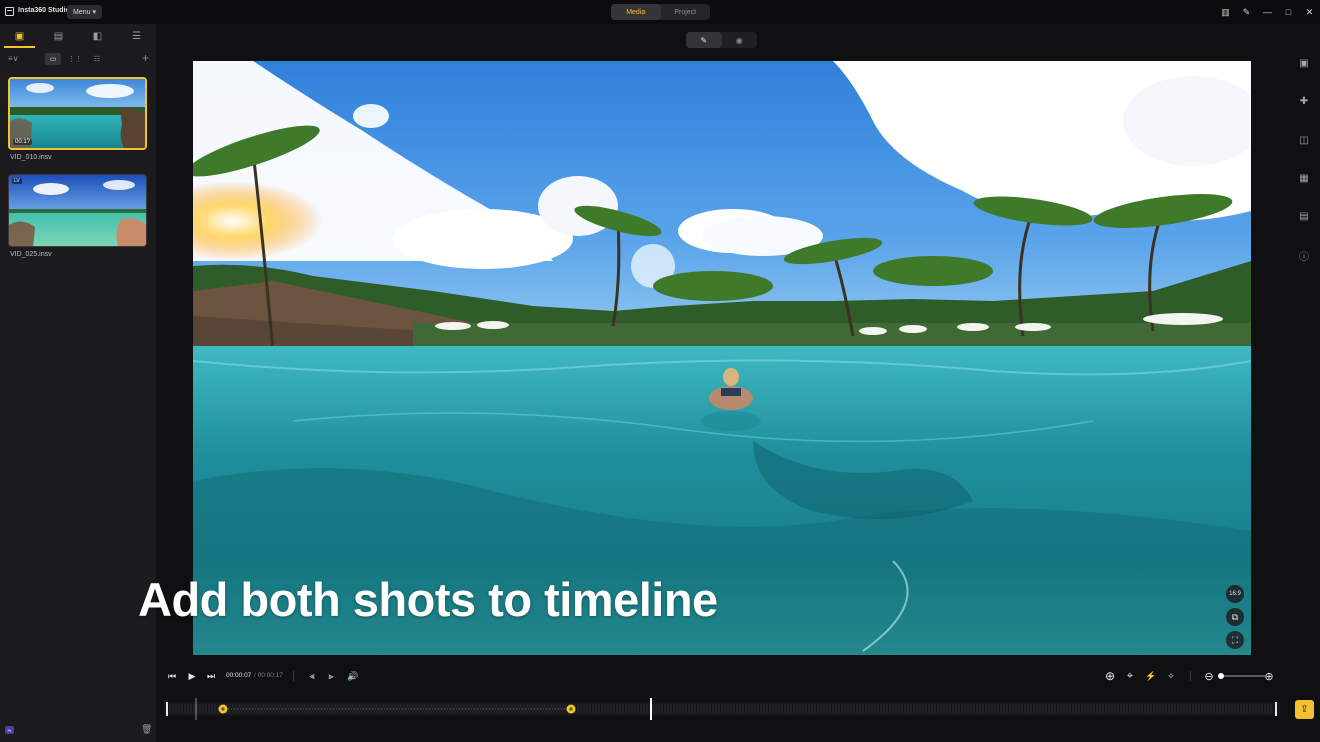  I want to click on preview-mode-icon: ◉, so click(740, 40).